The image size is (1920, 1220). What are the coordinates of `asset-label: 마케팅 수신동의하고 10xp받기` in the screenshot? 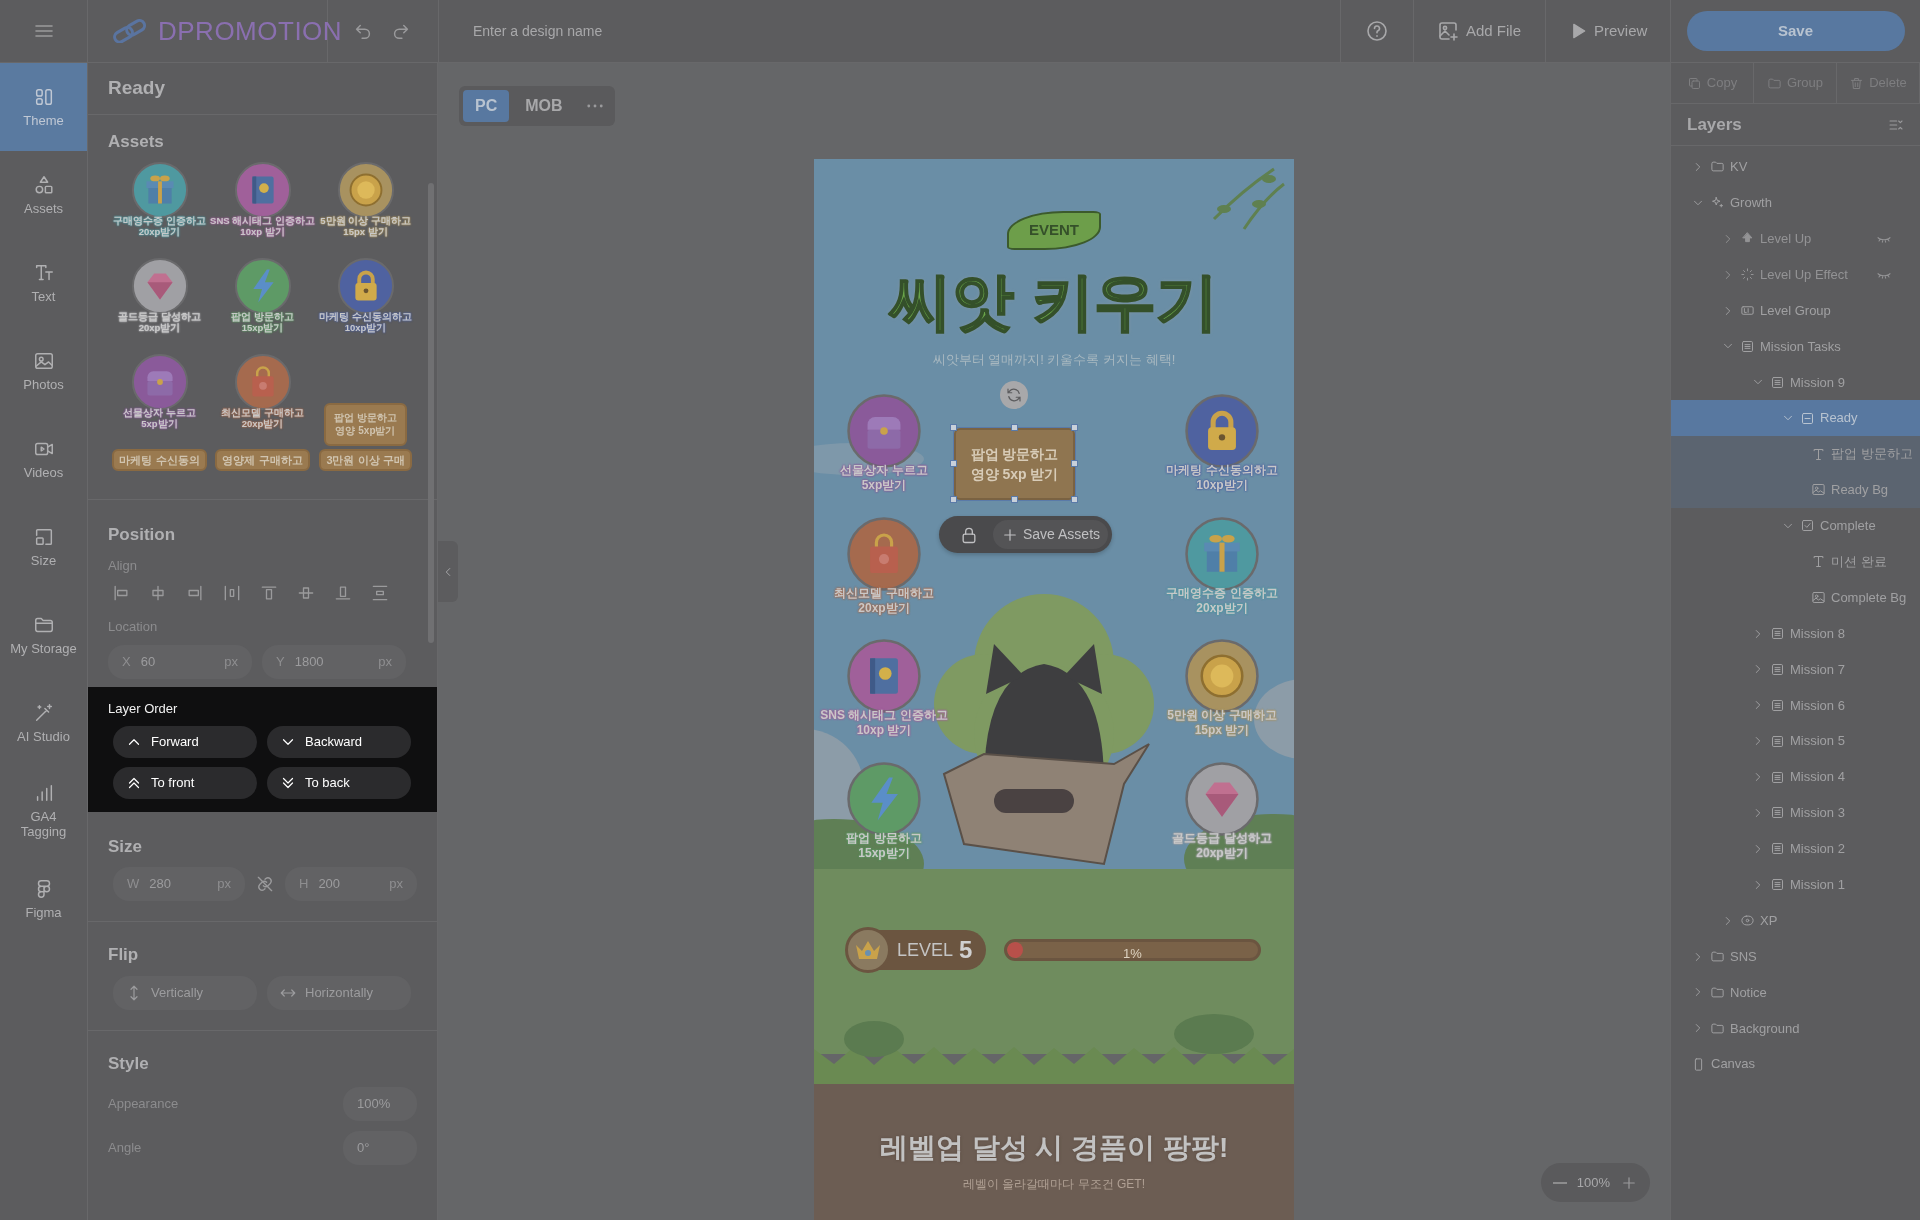 It's located at (365, 322).